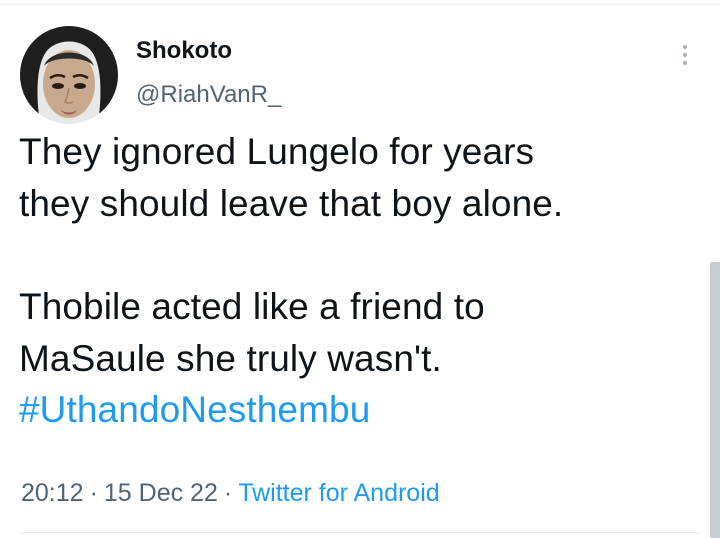 The height and width of the screenshot is (538, 720). Describe the element at coordinates (277, 151) in the screenshot. I see `tweet-text-line: They ignored Lungelo for years` at that location.